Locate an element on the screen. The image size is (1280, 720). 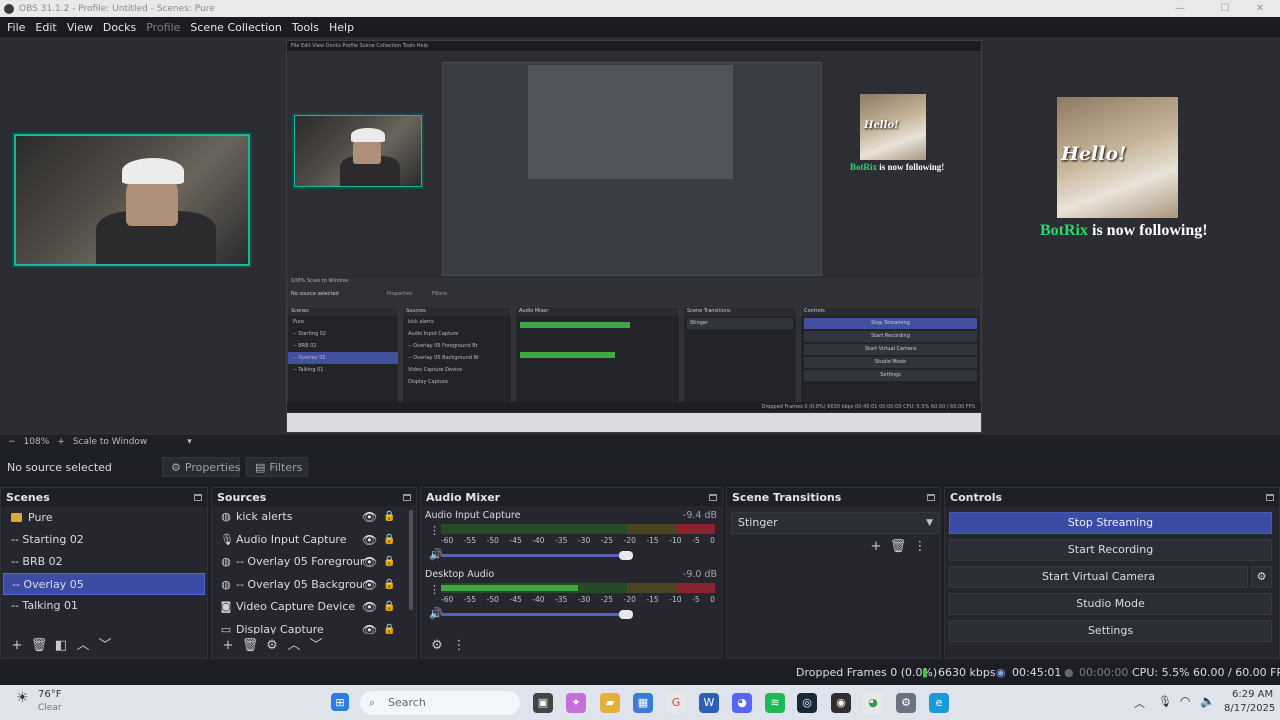
menu-docks: Docks is located at coordinates (119, 27).